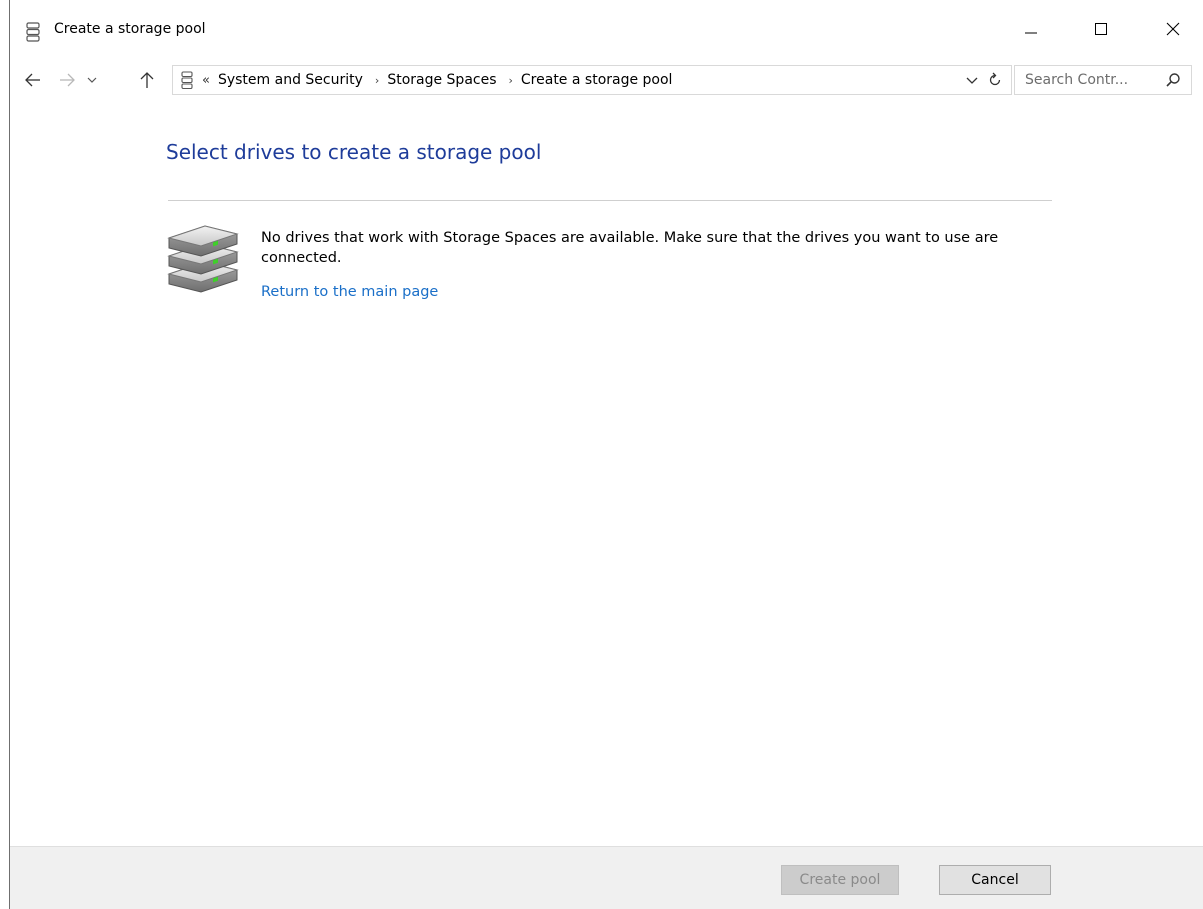 This screenshot has height=909, width=1203. Describe the element at coordinates (610, 200) in the screenshot. I see `divider` at that location.